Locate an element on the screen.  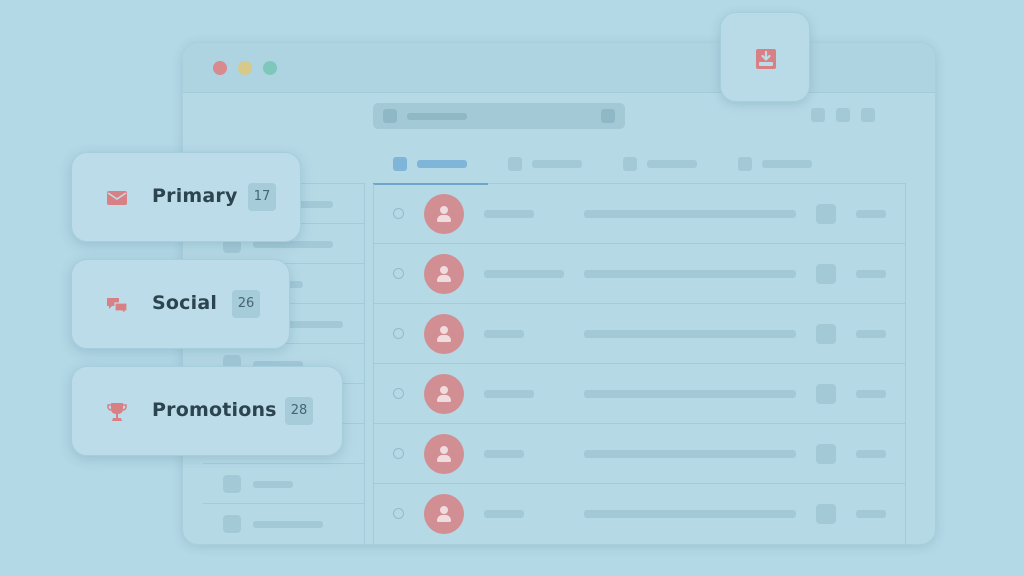
envelope-icon is located at coordinates (117, 198).